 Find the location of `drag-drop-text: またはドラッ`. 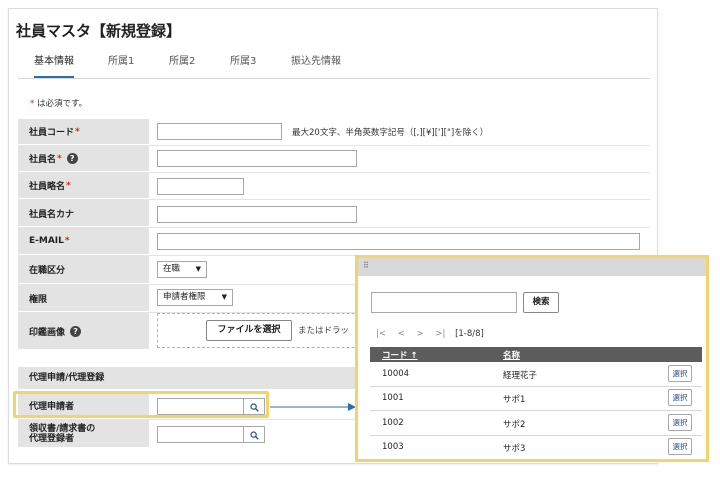

drag-drop-text: またはドラッ is located at coordinates (324, 331).